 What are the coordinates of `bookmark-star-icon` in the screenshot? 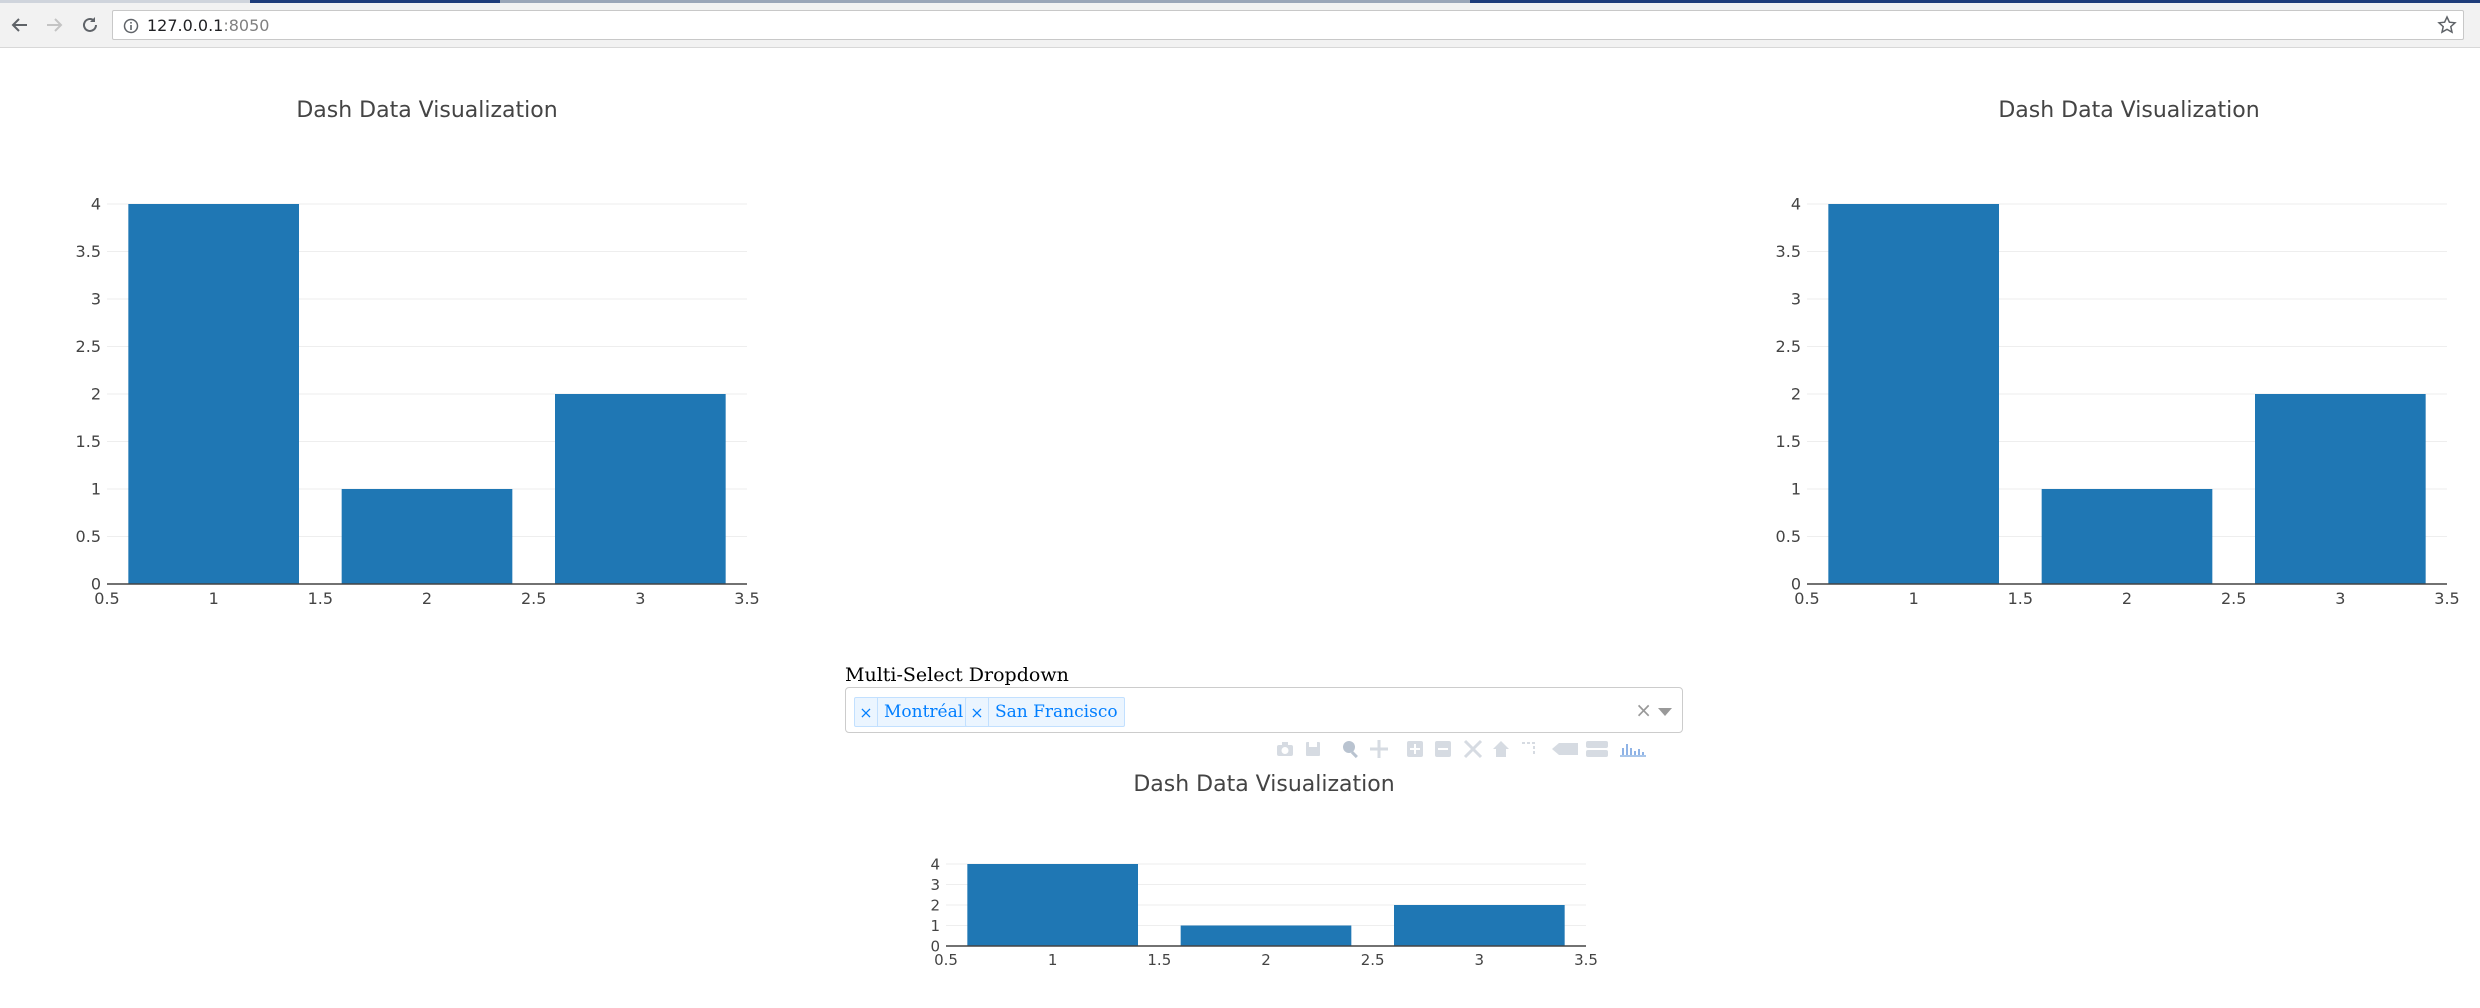 It's located at (2447, 25).